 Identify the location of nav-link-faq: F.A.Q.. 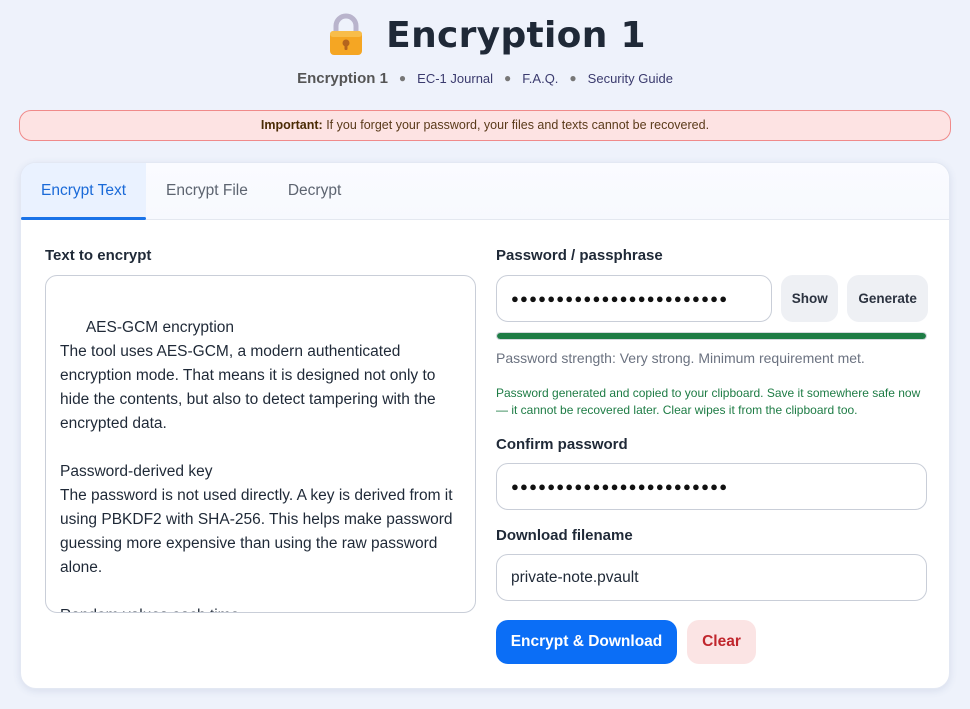
(540, 78).